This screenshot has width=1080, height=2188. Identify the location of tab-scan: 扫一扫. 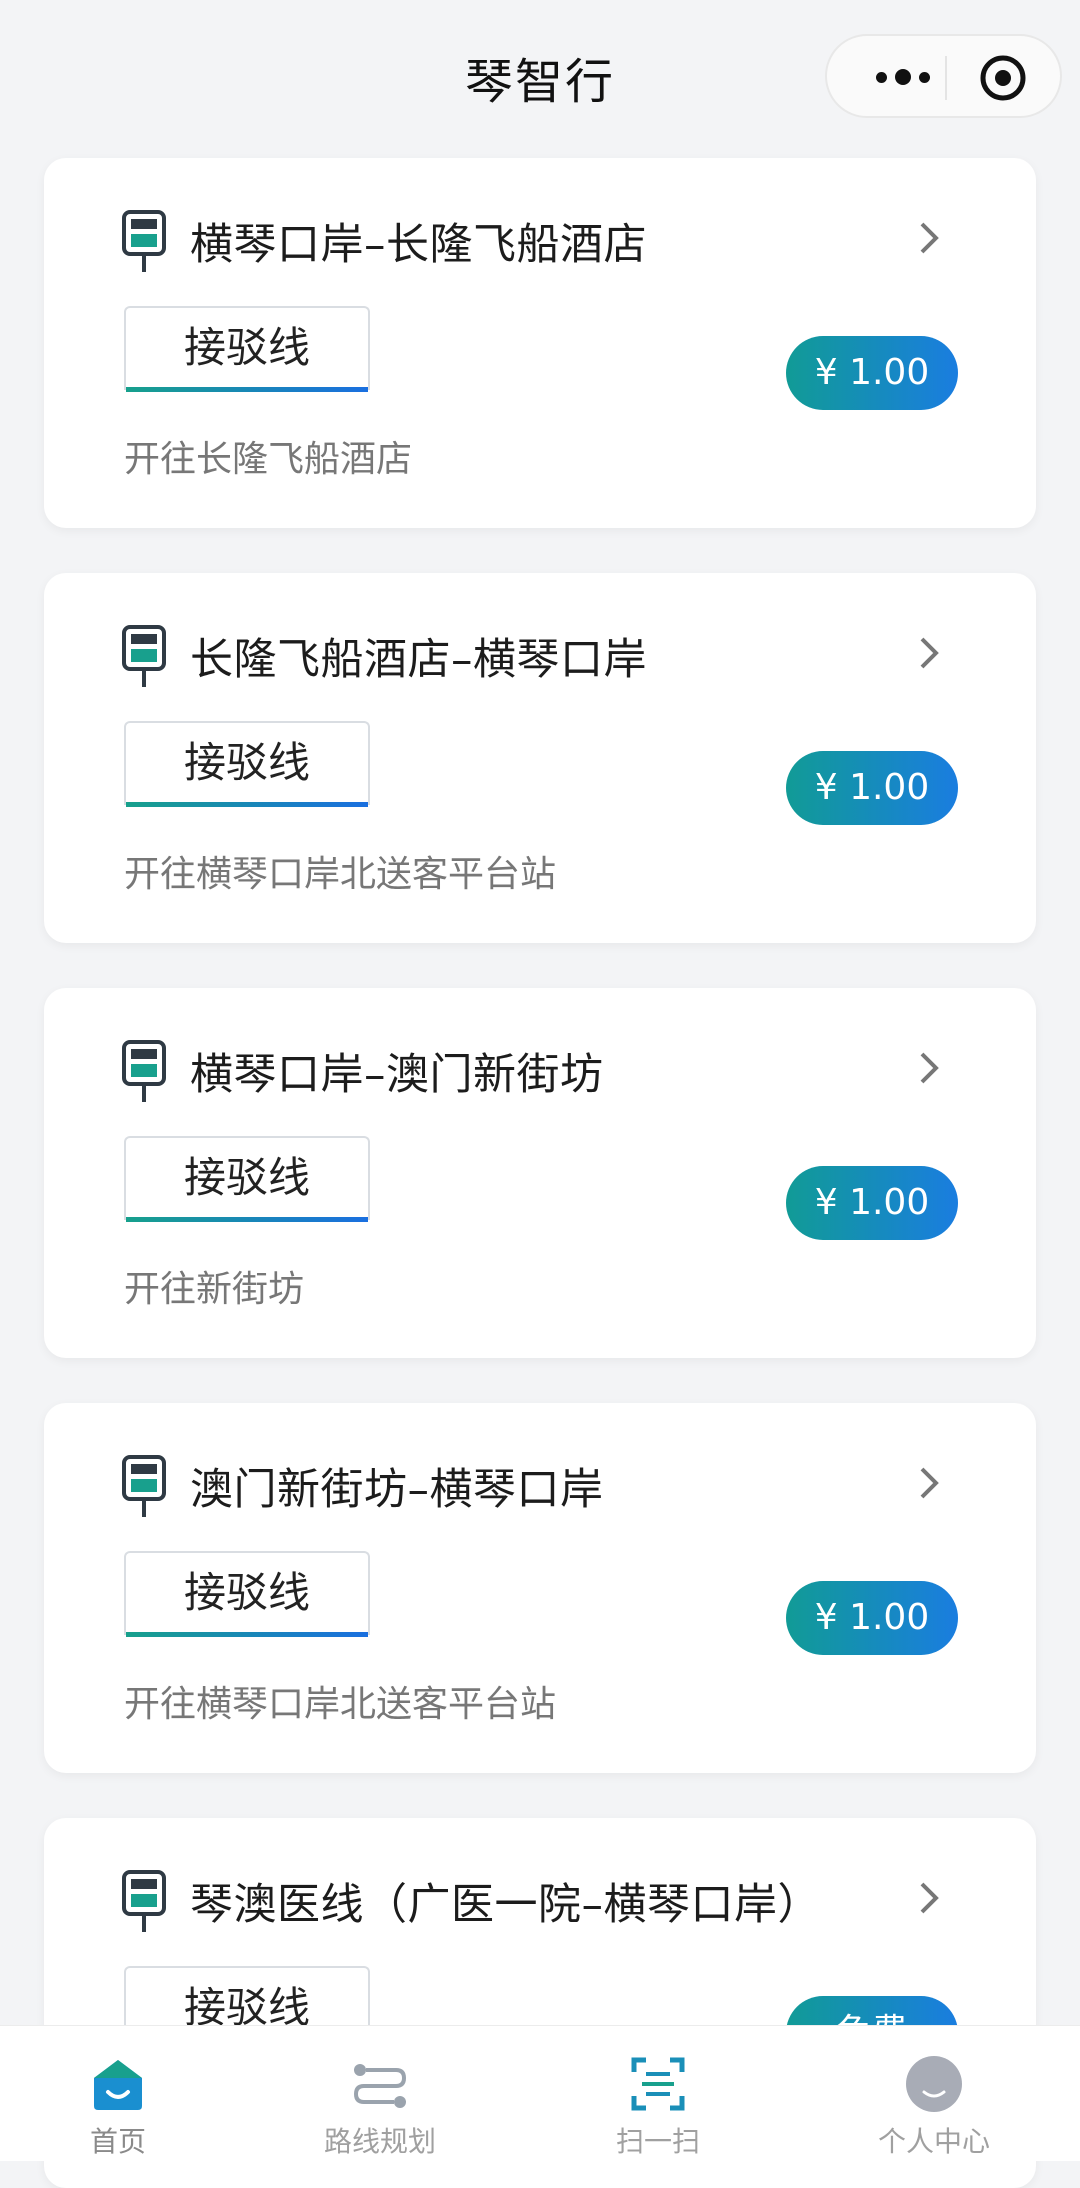
(658, 2093).